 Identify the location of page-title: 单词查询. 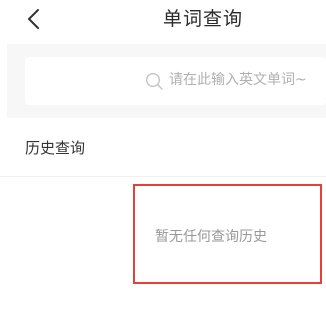
(202, 19).